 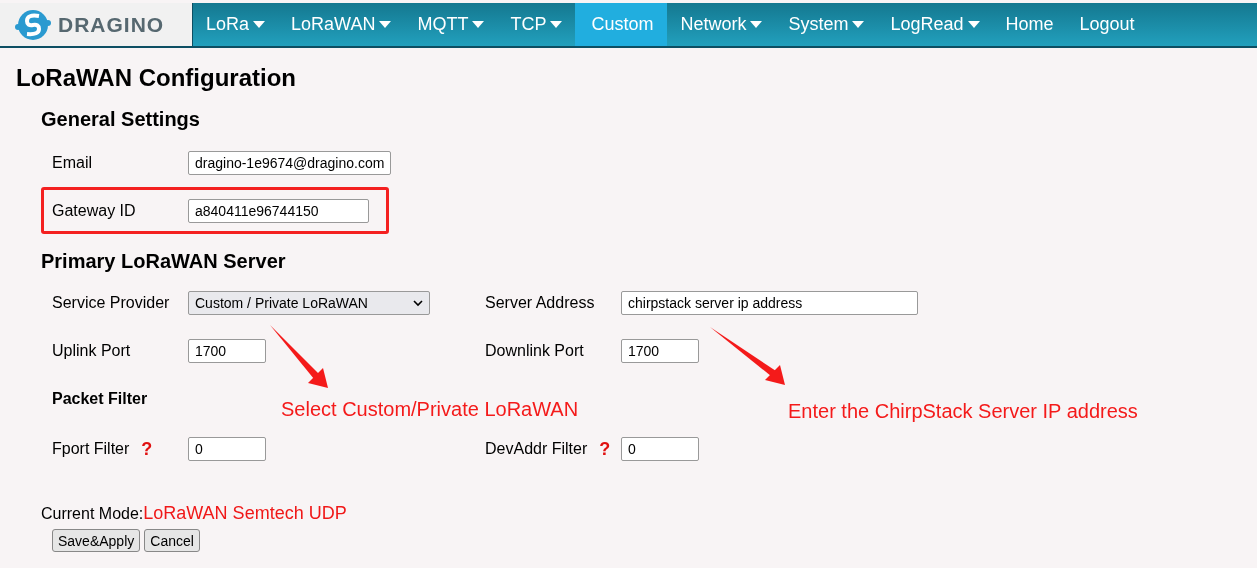 What do you see at coordinates (164, 261) in the screenshot?
I see `section-heading: Primary LoRaWAN Server` at bounding box center [164, 261].